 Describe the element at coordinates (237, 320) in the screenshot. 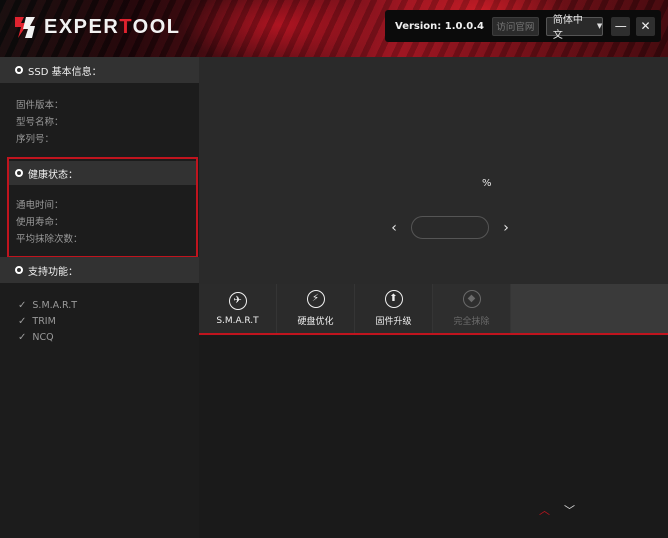

I see `tab-label: S.M.A.R.T` at that location.